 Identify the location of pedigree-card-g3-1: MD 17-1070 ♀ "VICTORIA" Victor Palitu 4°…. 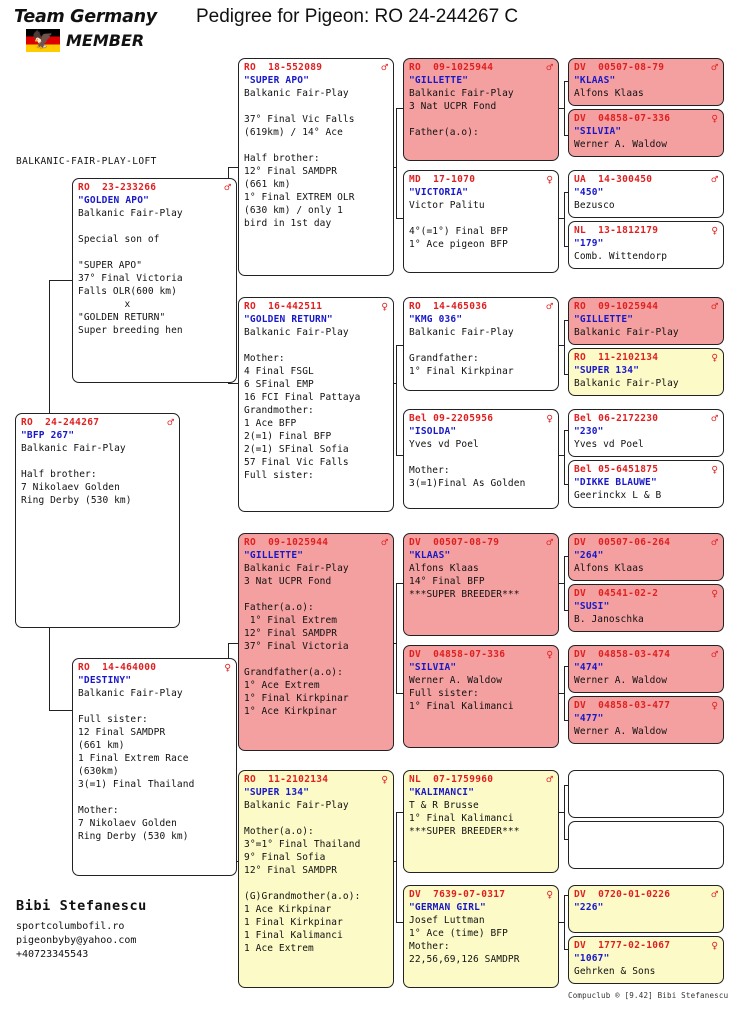
(481, 221).